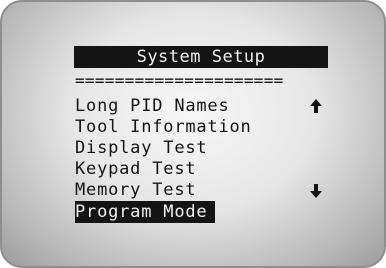 Image resolution: width=386 pixels, height=268 pixels. I want to click on menu-item-tool-information: Tool Information, so click(163, 127).